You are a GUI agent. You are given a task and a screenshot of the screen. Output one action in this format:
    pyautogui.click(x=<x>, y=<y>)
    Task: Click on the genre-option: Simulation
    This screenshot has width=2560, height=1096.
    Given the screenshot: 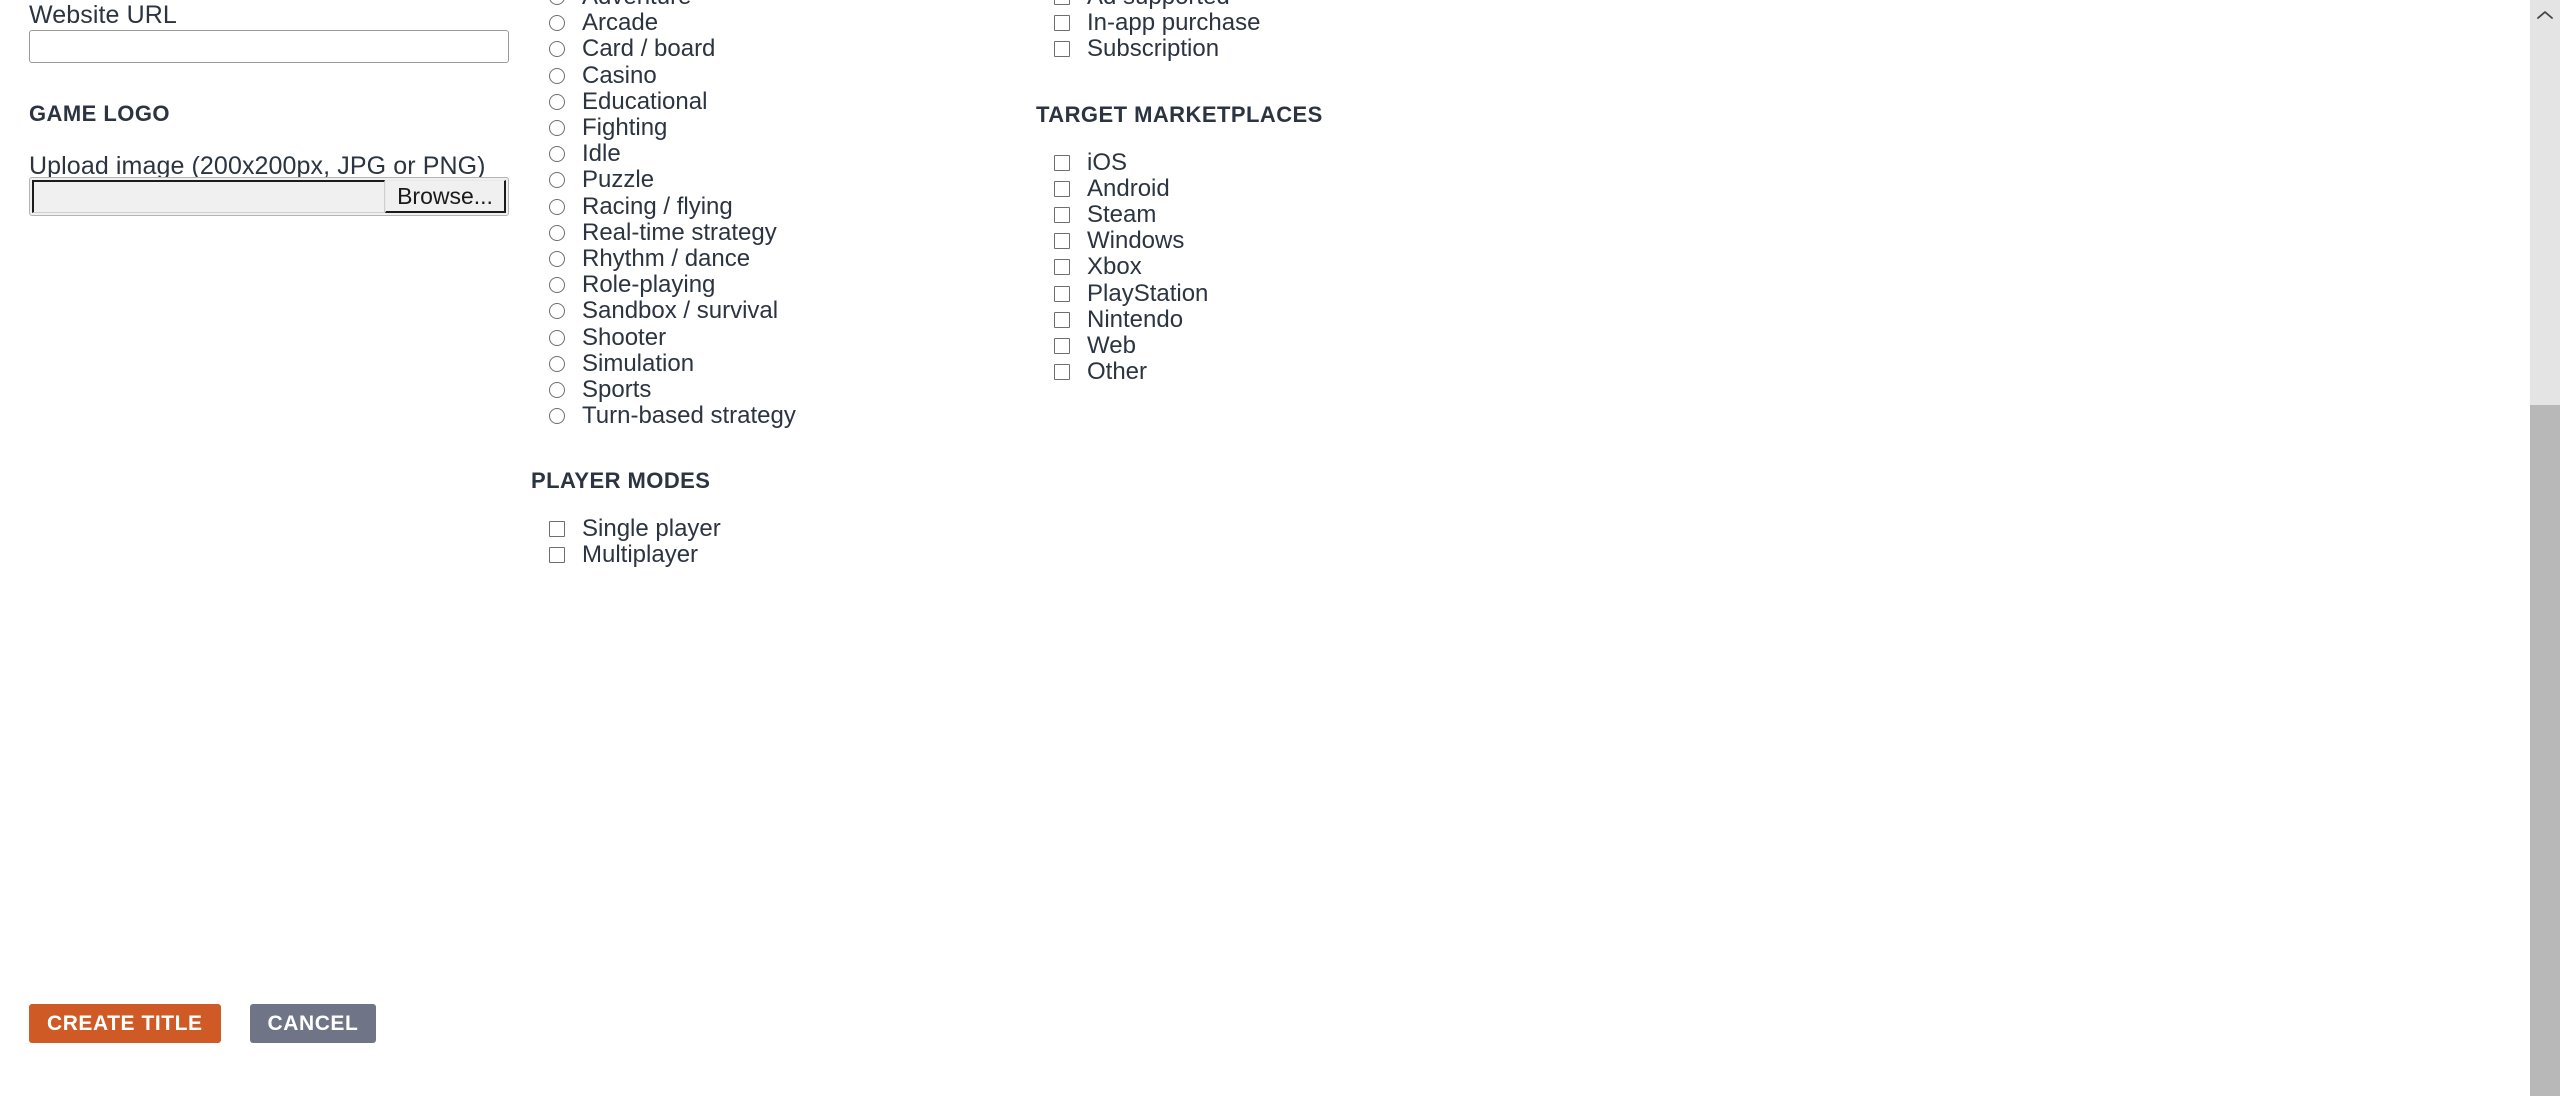 What is the action you would take?
    pyautogui.click(x=771, y=363)
    